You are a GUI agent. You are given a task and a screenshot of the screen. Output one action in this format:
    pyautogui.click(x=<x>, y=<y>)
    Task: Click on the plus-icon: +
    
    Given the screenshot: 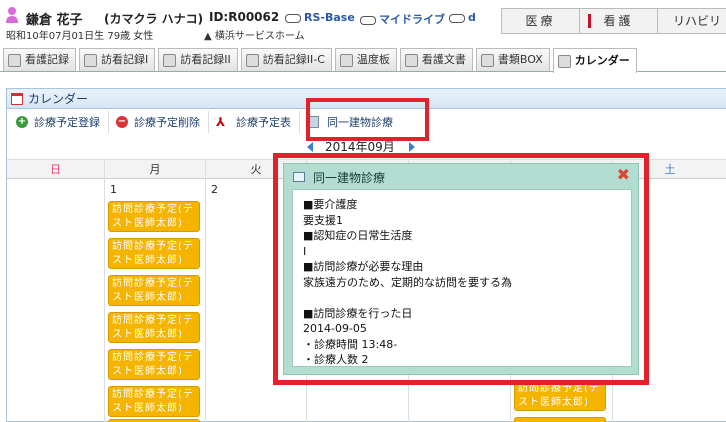 What is the action you would take?
    pyautogui.click(x=22, y=122)
    